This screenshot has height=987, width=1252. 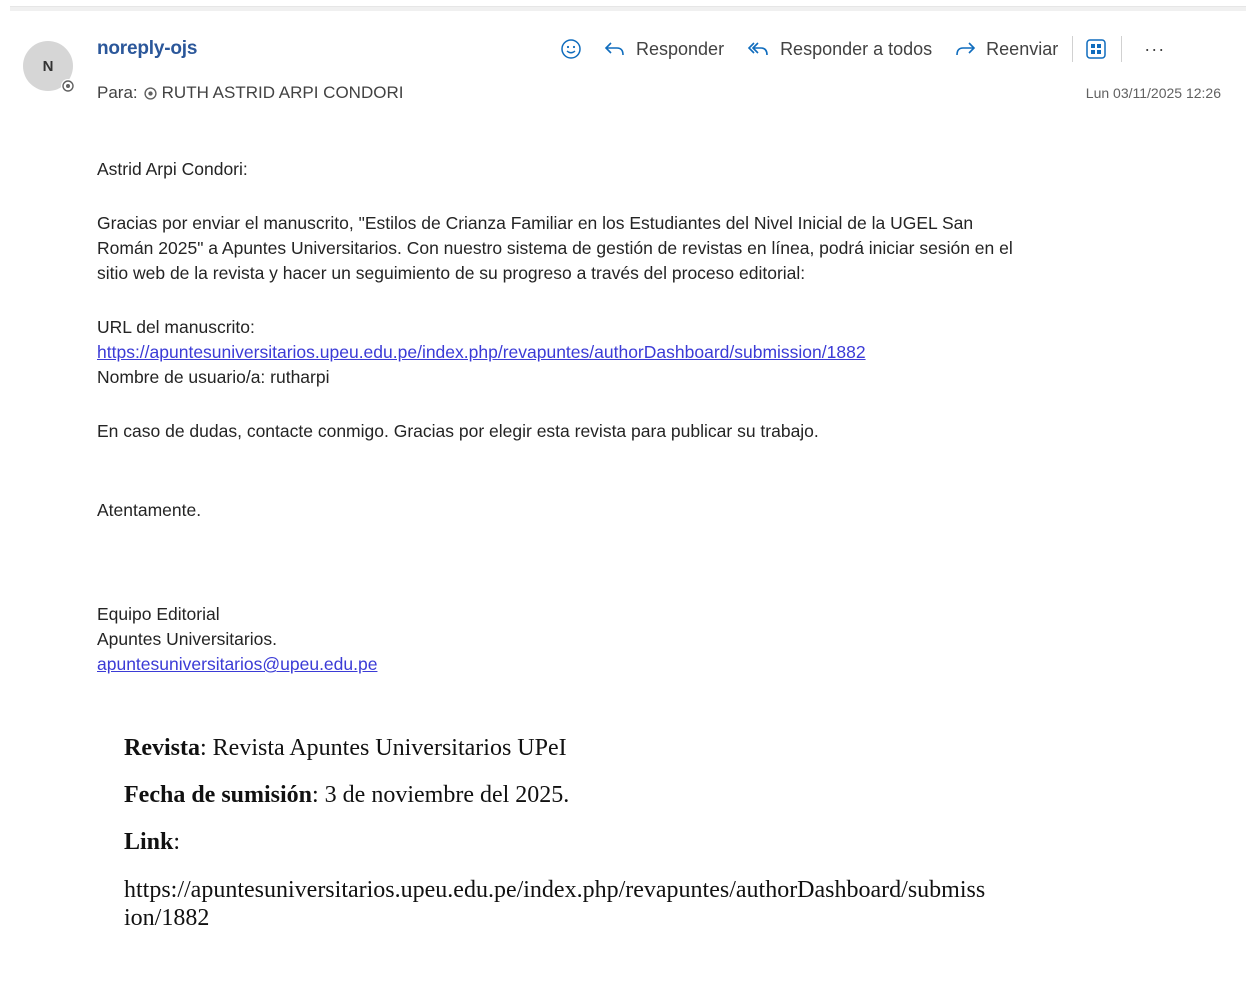 I want to click on signature-email-link: apuntesuniversitarios@upeu.edu.pe, so click(x=237, y=664).